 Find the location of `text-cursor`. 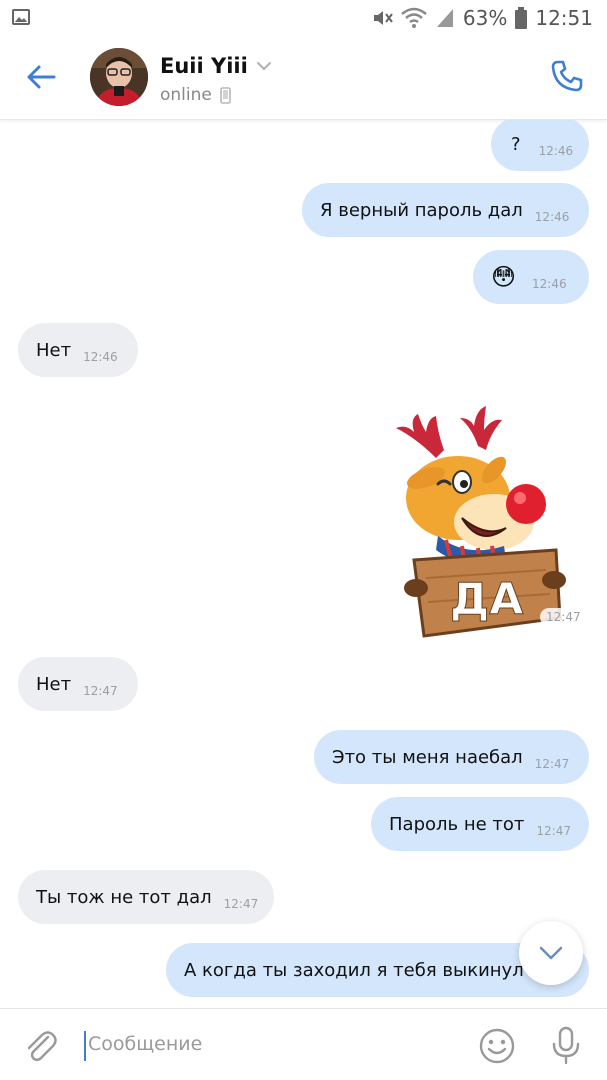

text-cursor is located at coordinates (85, 1046).